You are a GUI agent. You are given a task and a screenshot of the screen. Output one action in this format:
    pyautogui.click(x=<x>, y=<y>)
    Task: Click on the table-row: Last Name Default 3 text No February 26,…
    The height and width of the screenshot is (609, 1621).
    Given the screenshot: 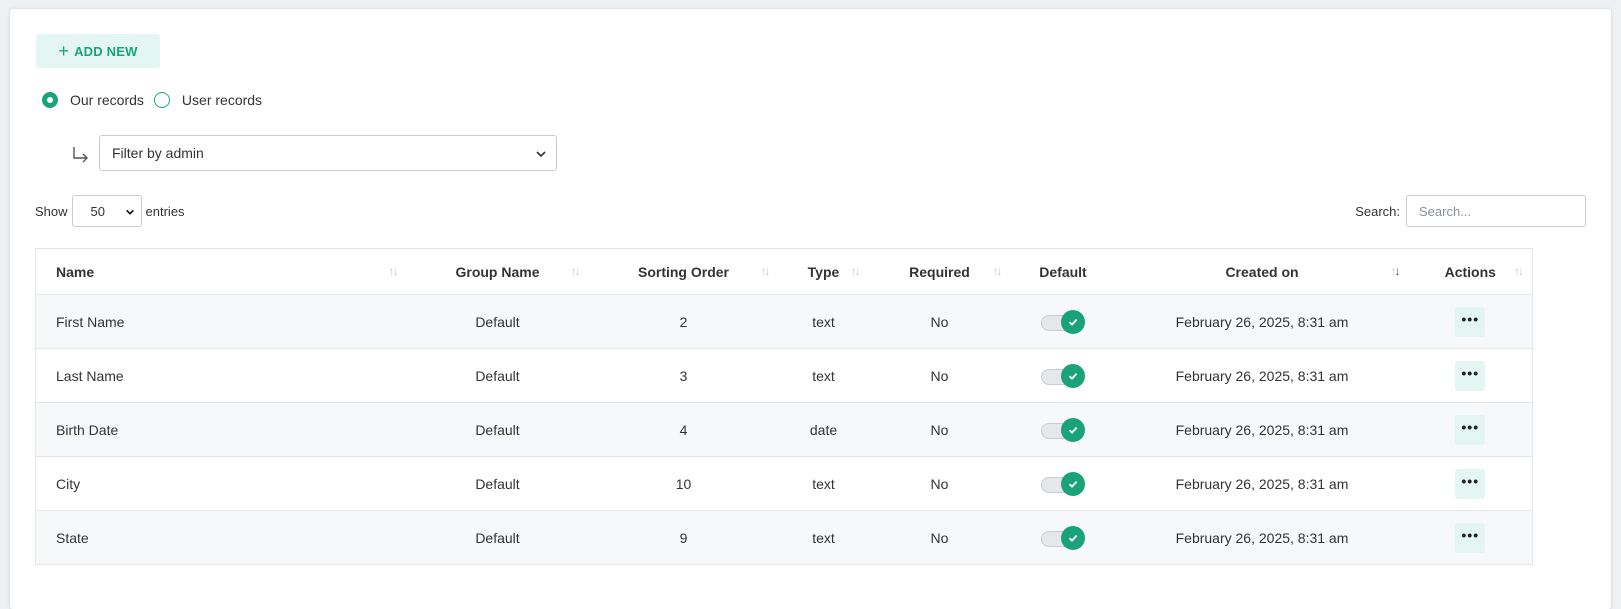 What is the action you would take?
    pyautogui.click(x=784, y=375)
    